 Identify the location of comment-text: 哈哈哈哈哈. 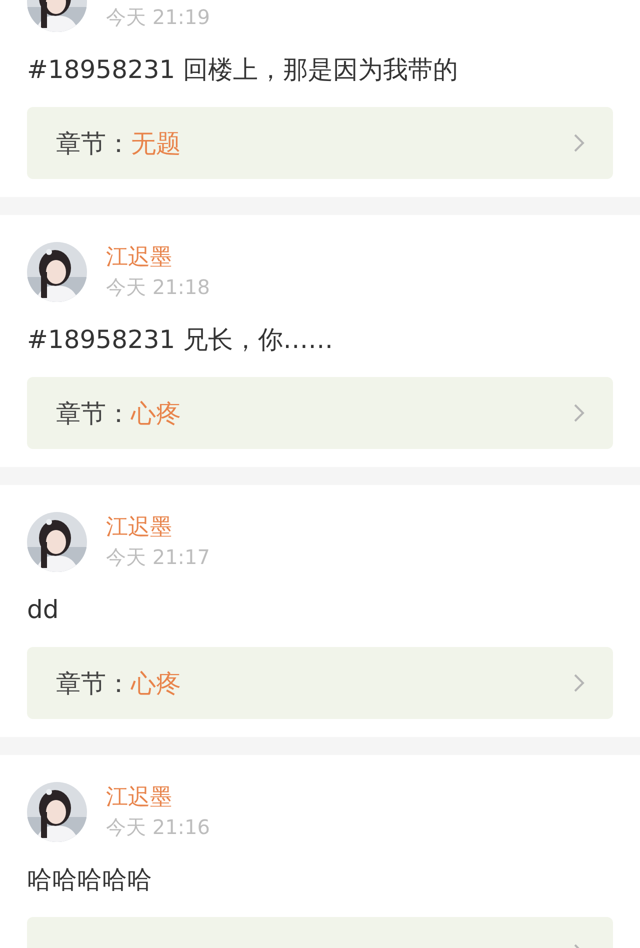
(90, 880).